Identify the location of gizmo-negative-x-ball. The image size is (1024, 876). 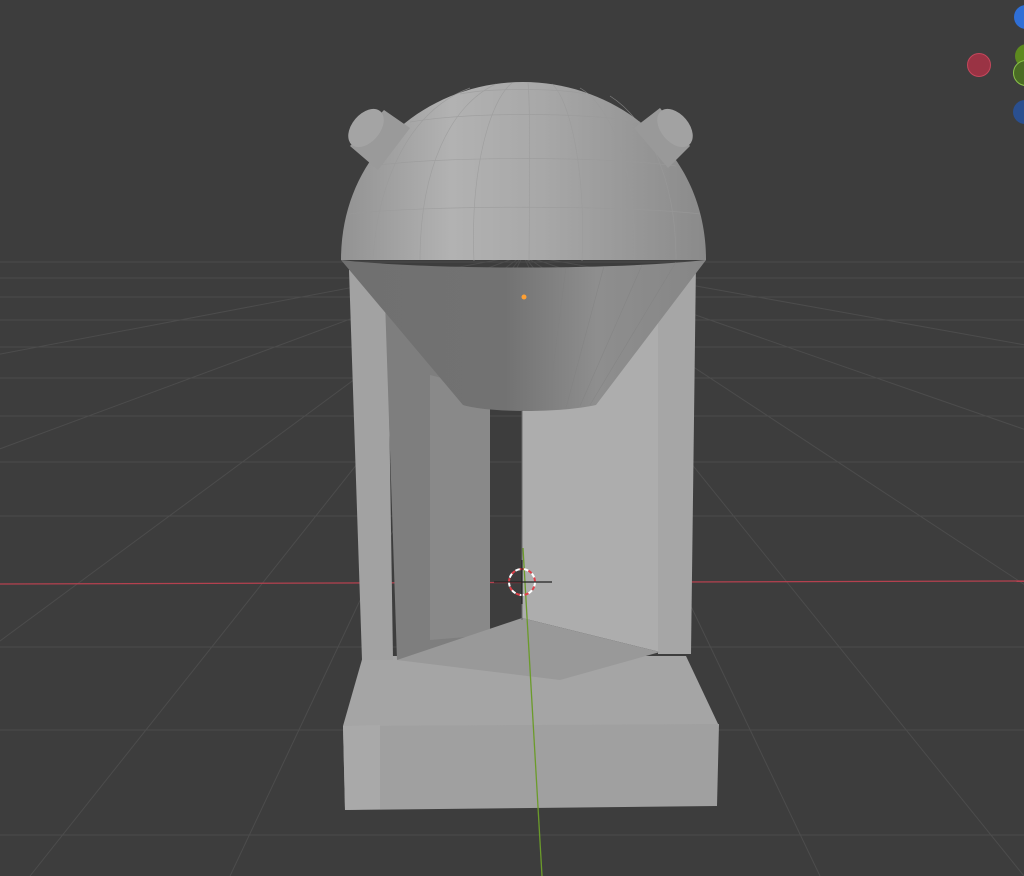
(979, 65).